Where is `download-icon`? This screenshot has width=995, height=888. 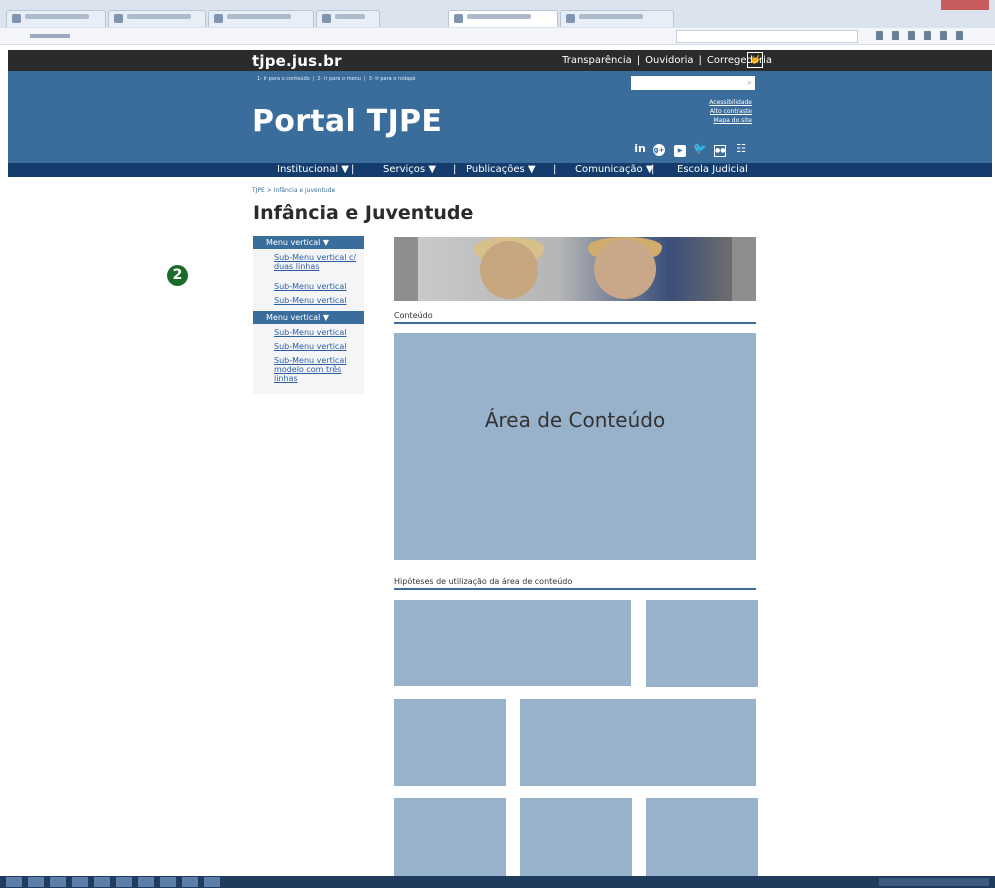 download-icon is located at coordinates (911, 35).